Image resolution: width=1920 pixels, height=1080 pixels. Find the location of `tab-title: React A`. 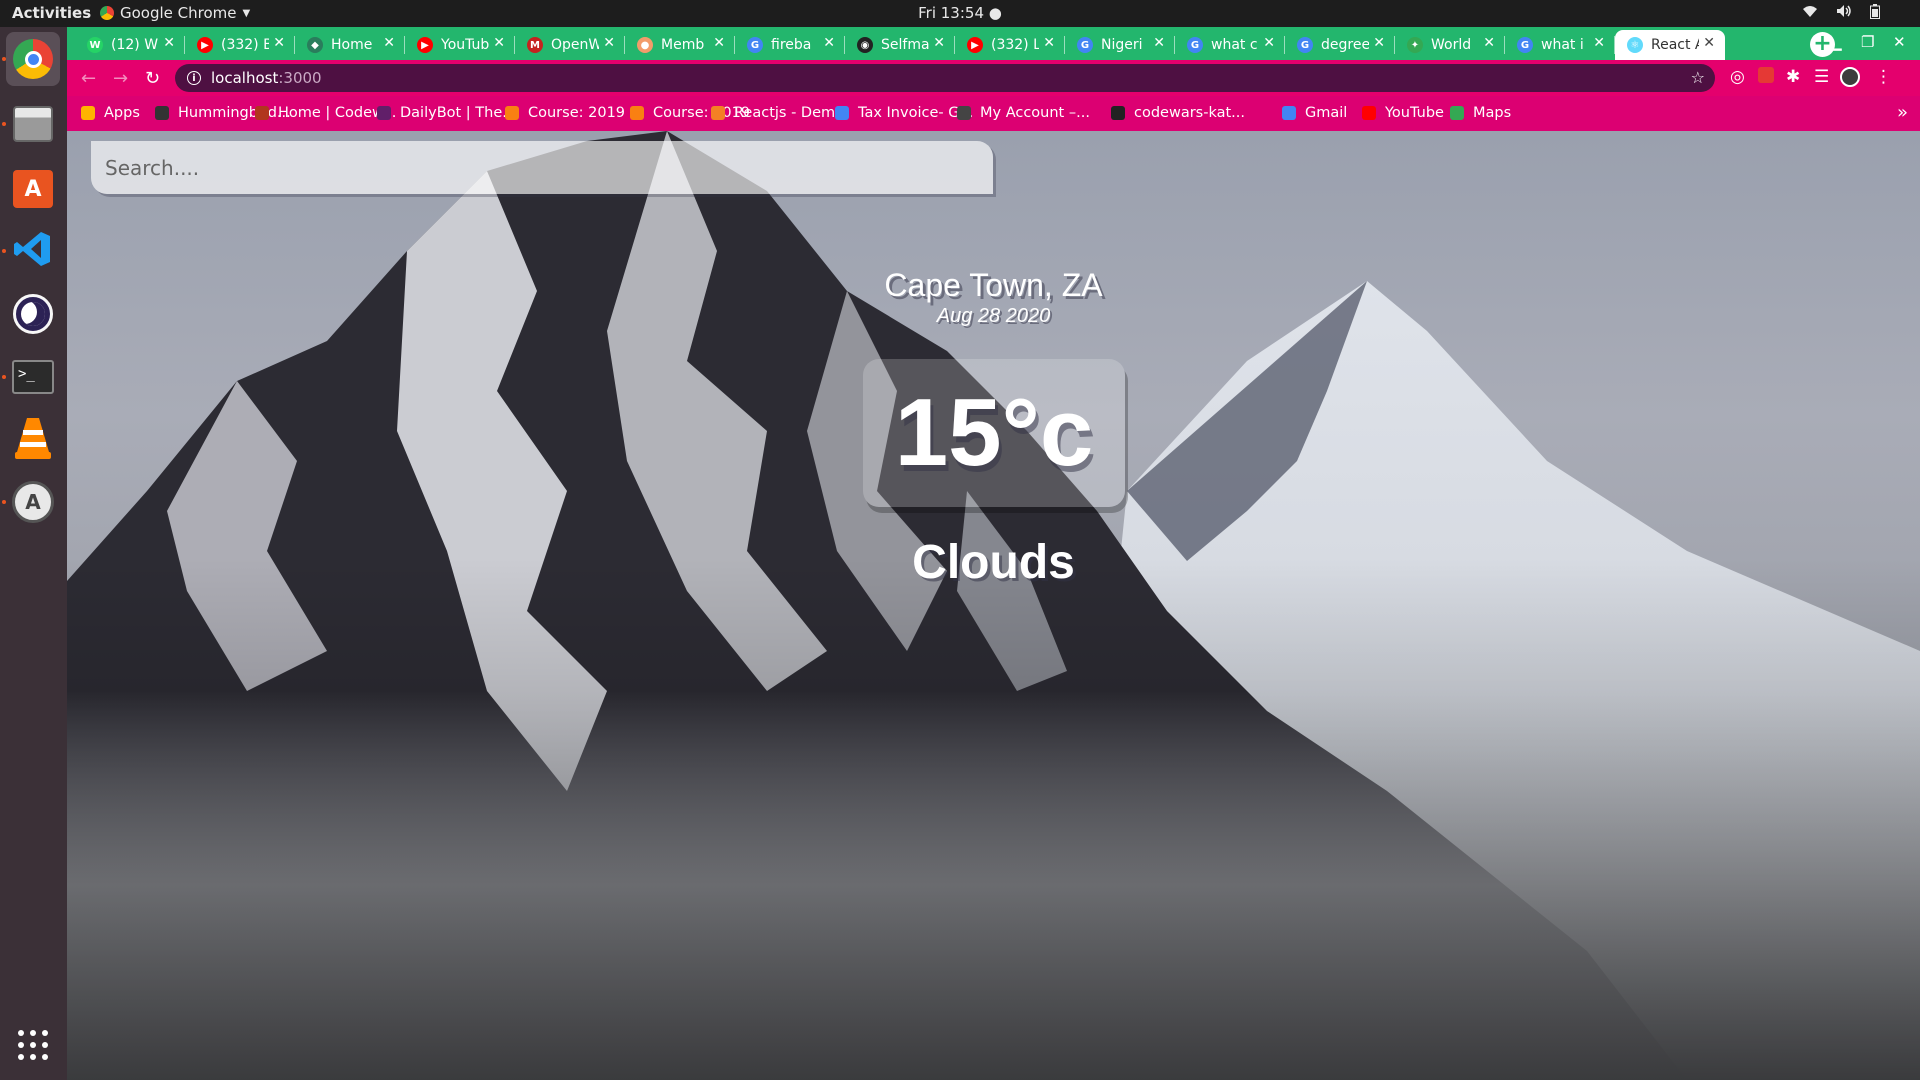

tab-title: React A is located at coordinates (1675, 45).